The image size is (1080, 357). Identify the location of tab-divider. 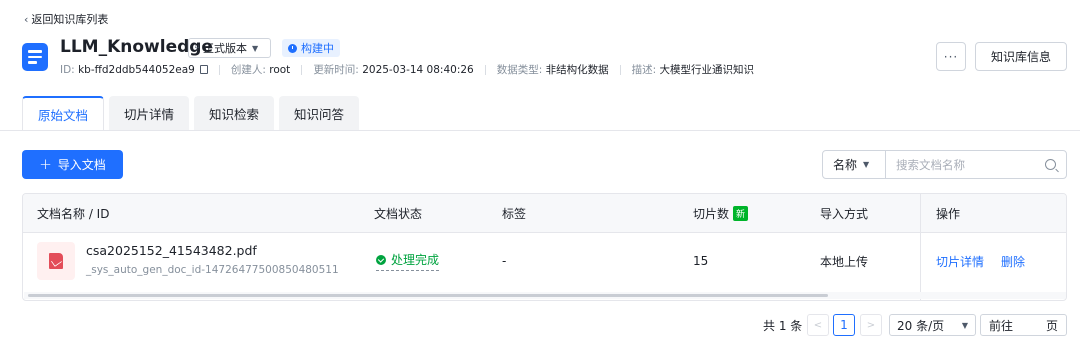
(540, 130).